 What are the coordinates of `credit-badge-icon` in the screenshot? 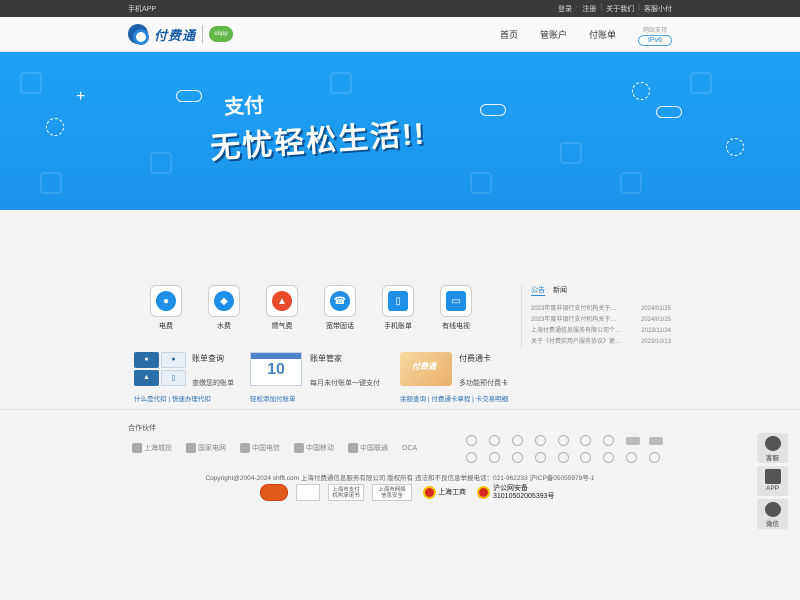 It's located at (308, 492).